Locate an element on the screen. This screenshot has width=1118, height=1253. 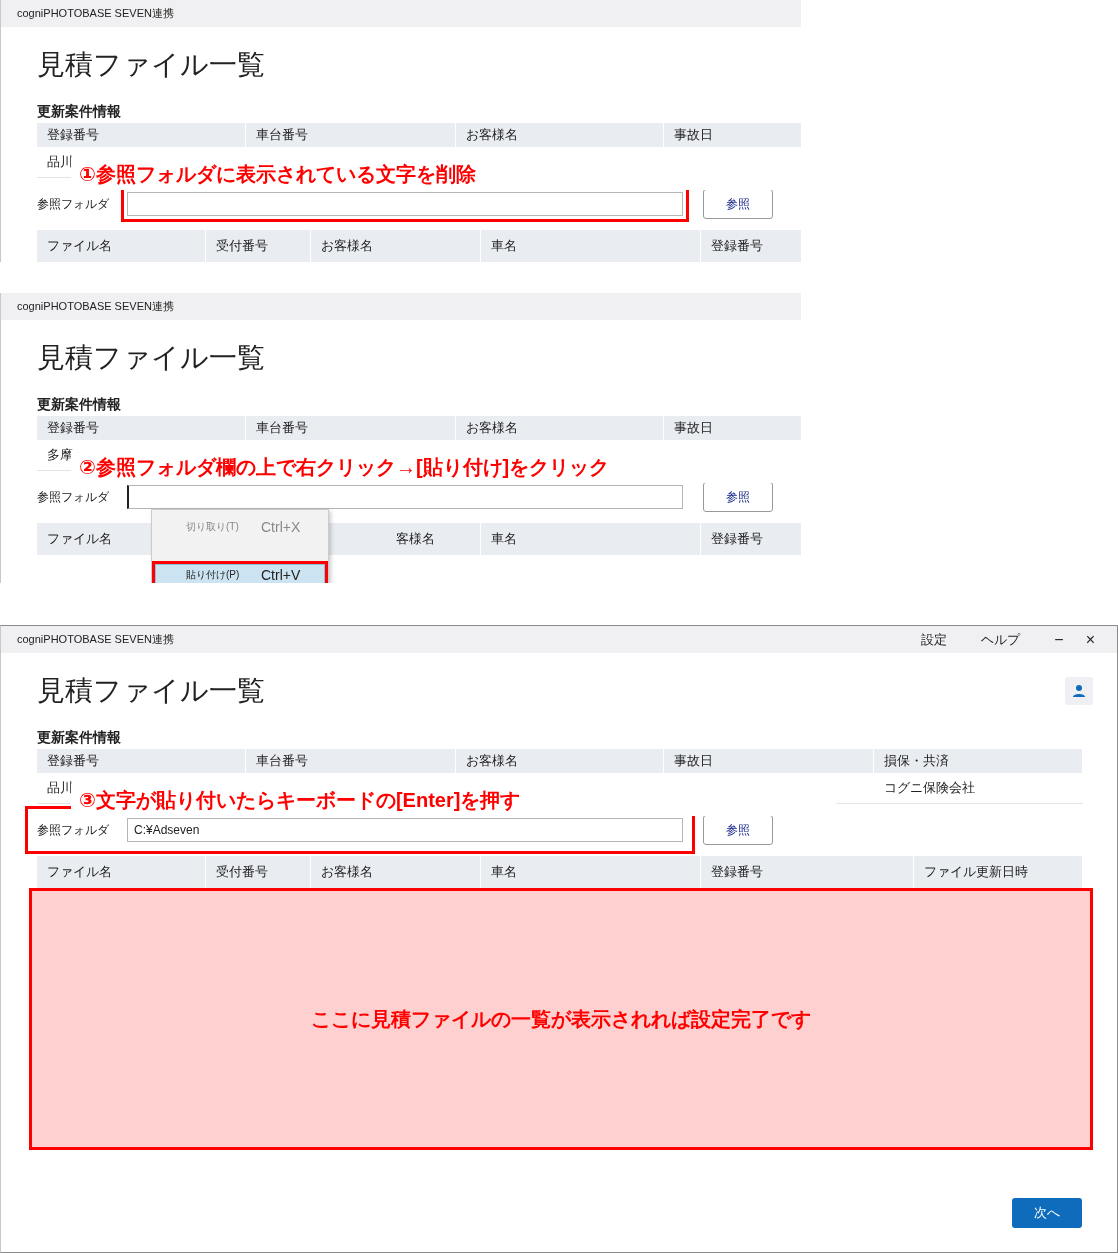
folder-field: C:¥Adseven is located at coordinates (405, 830).